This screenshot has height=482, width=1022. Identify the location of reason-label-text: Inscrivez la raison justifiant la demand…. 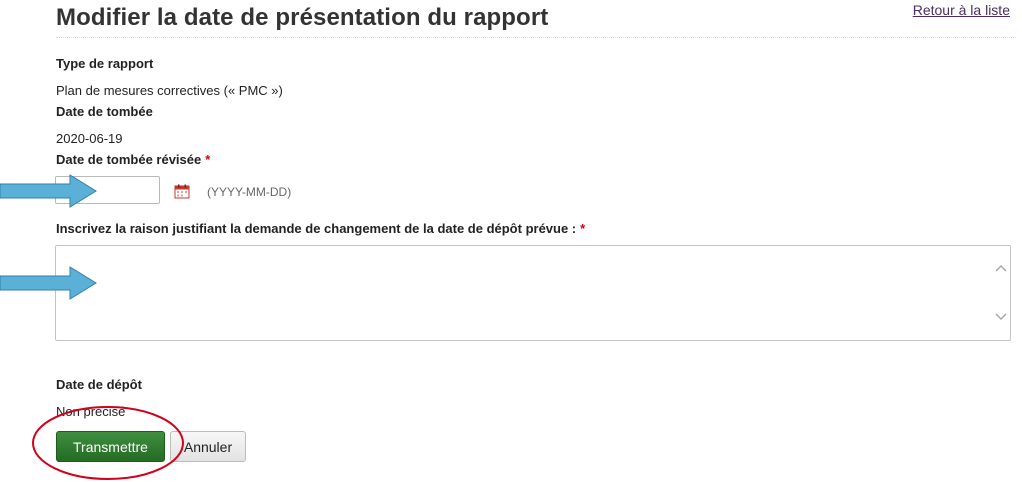
(316, 228).